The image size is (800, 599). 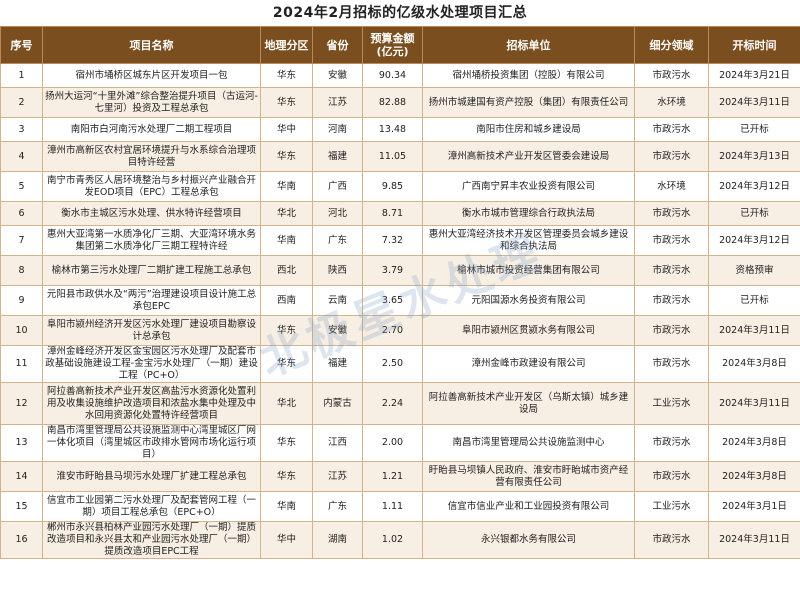 I want to click on cell-amount: 11.05, so click(x=392, y=156).